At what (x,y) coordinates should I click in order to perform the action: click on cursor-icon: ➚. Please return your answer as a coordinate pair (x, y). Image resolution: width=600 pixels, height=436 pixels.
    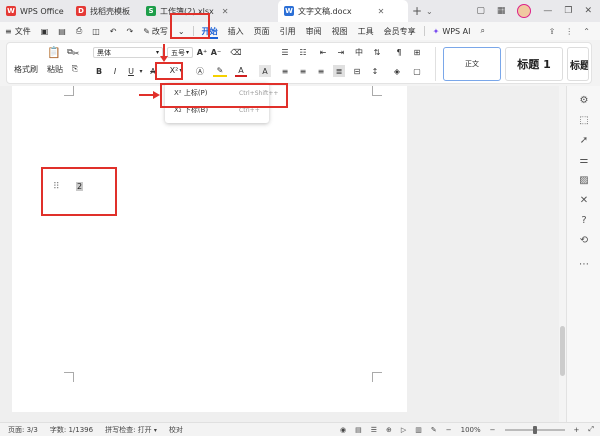
    Looking at the image, I should click on (584, 140).